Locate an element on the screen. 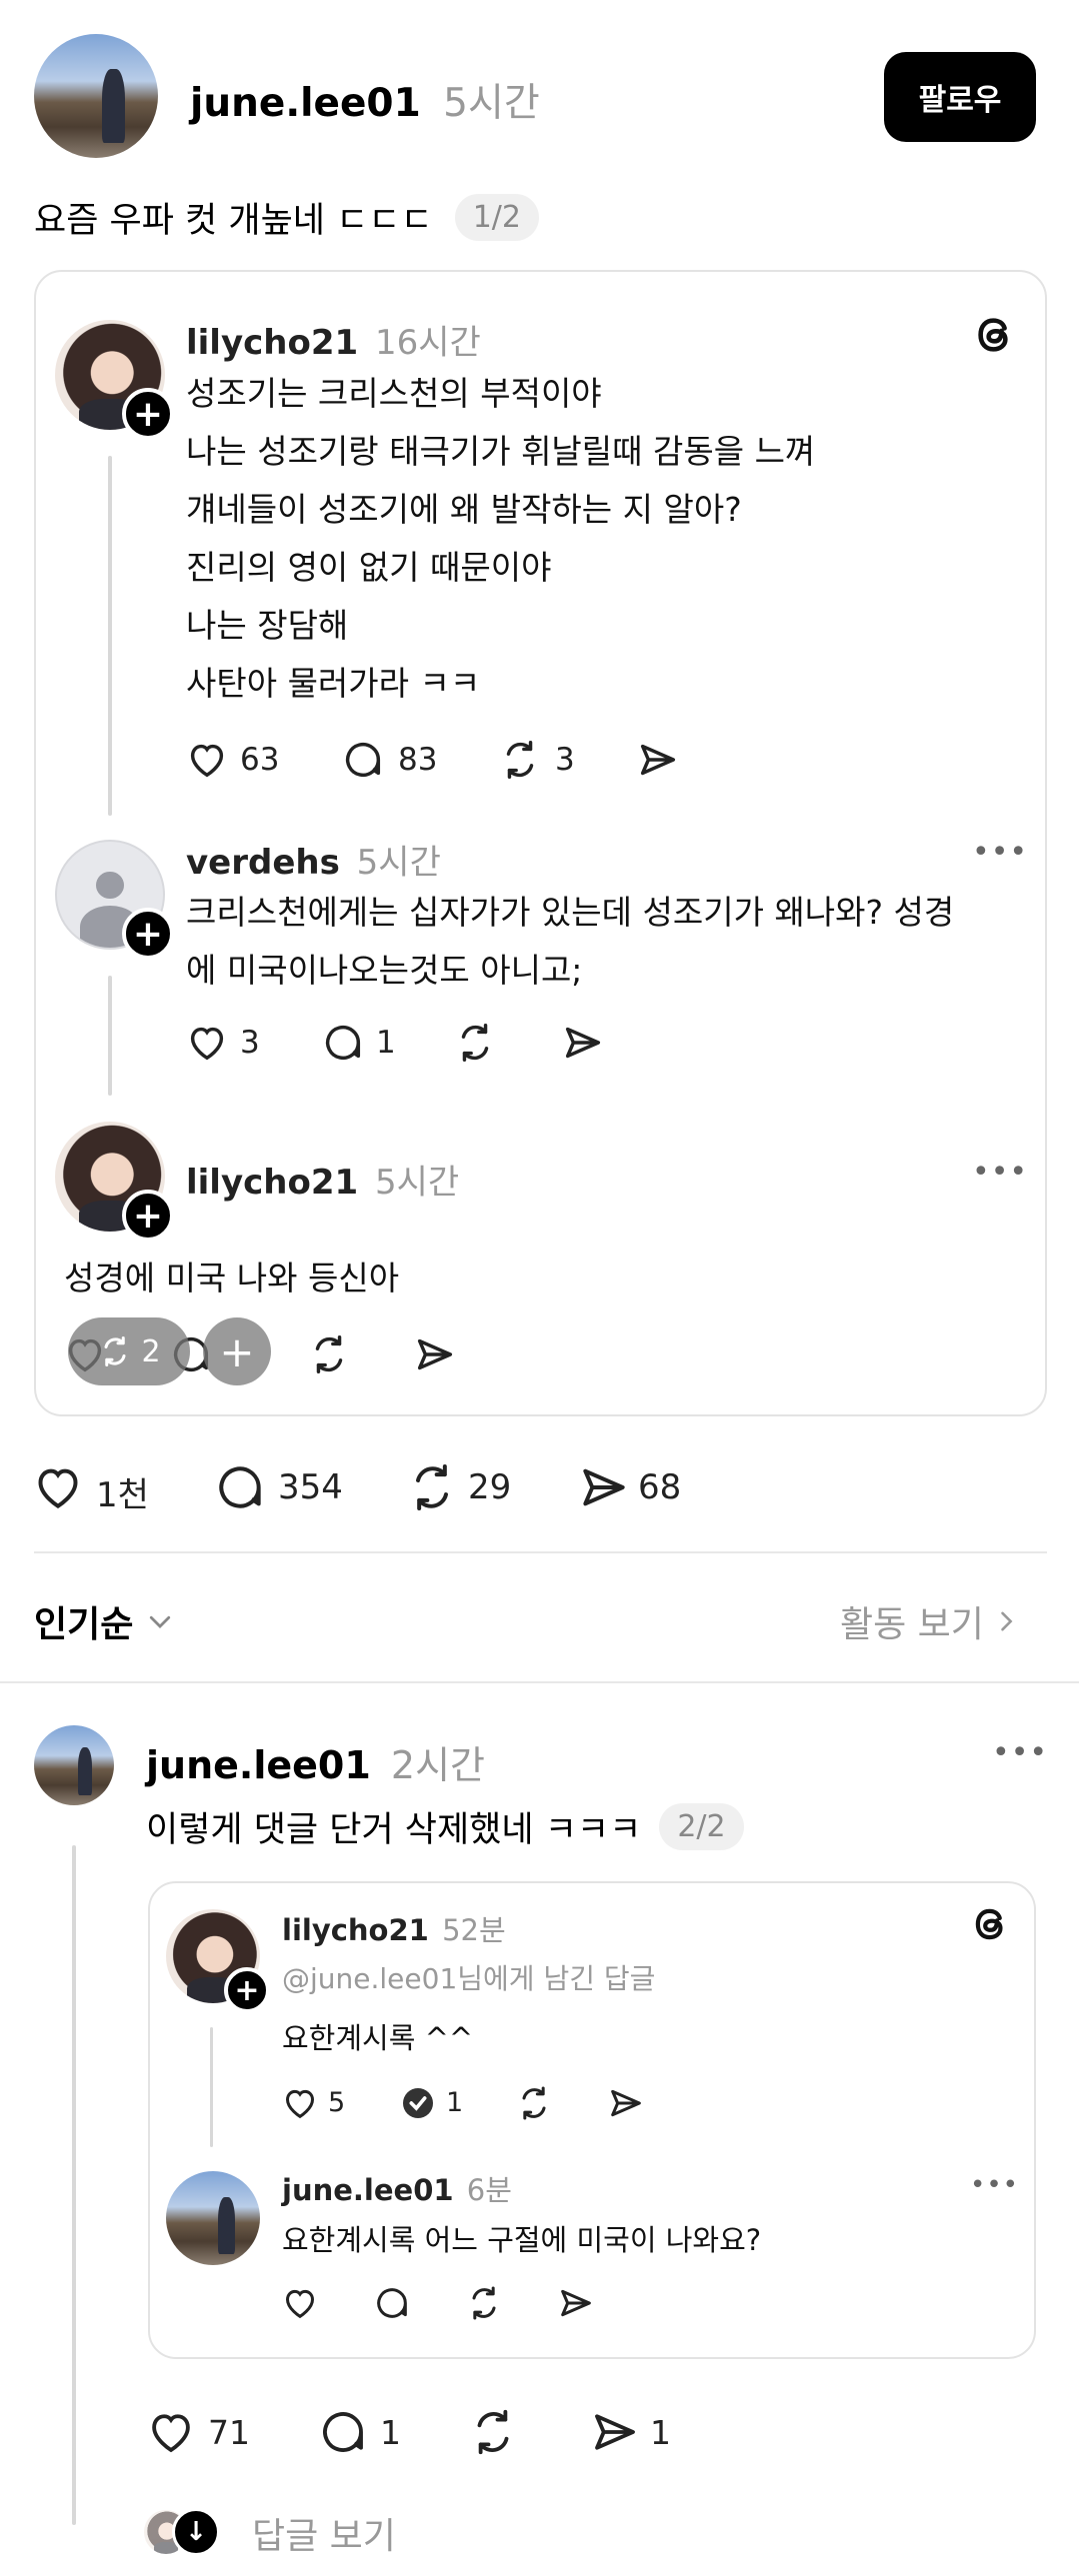  post-line: 성조기는 크리스천의 부적이야 is located at coordinates (394, 394).